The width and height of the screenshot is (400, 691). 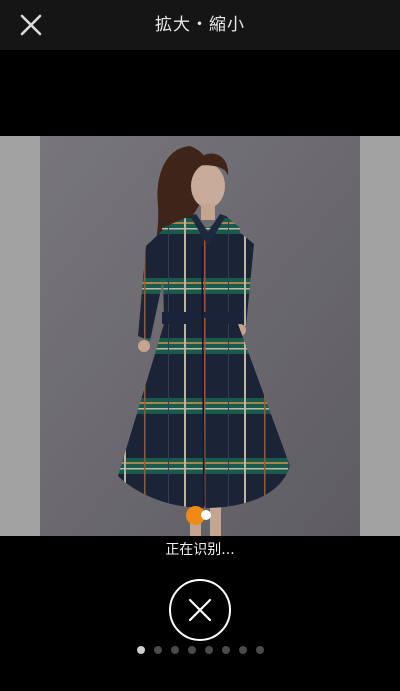 I want to click on top-bar: 拡大・縮小, so click(x=200, y=25).